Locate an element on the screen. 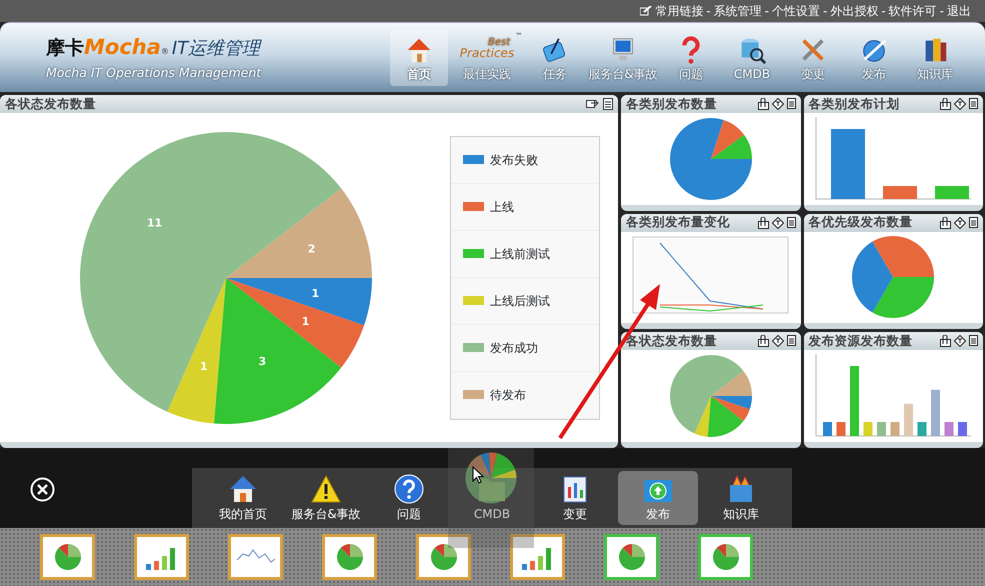 The width and height of the screenshot is (985, 586). header-link: 外出授权 is located at coordinates (854, 11).